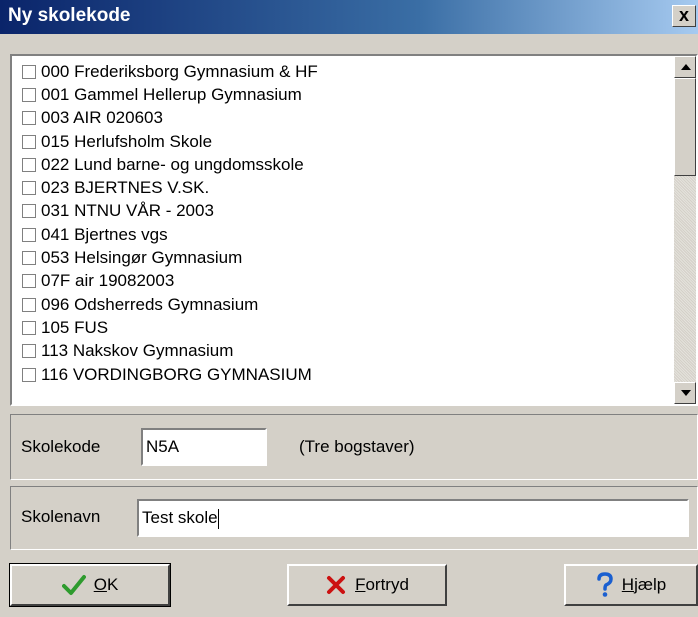 The height and width of the screenshot is (617, 698). Describe the element at coordinates (171, 94) in the screenshot. I see `list-item-label: 001 Gammel Hellerup Gymnasium` at that location.